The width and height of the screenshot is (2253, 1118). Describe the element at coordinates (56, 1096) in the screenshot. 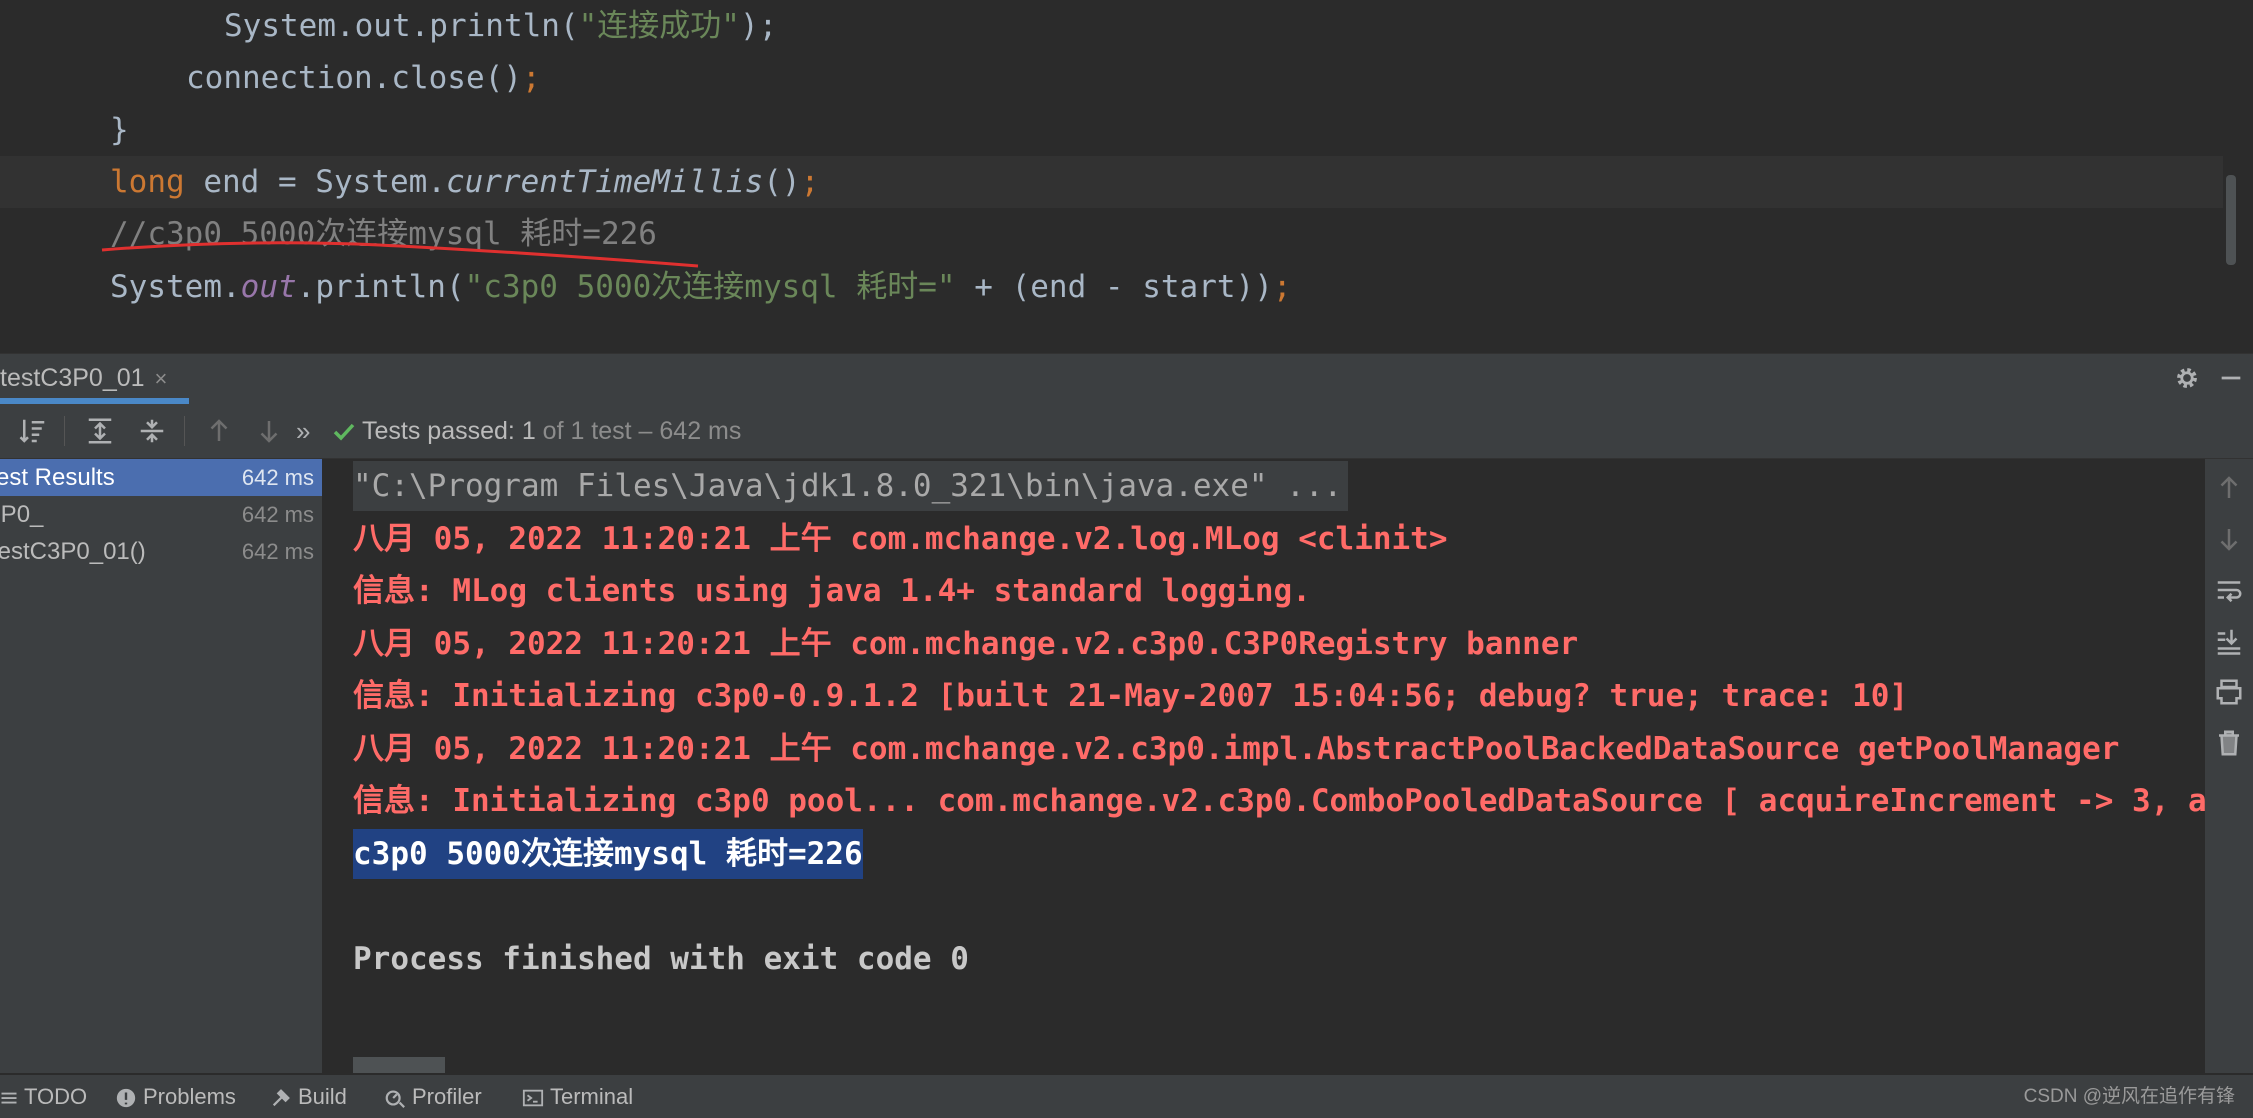

I see `tab-label: TODO` at that location.